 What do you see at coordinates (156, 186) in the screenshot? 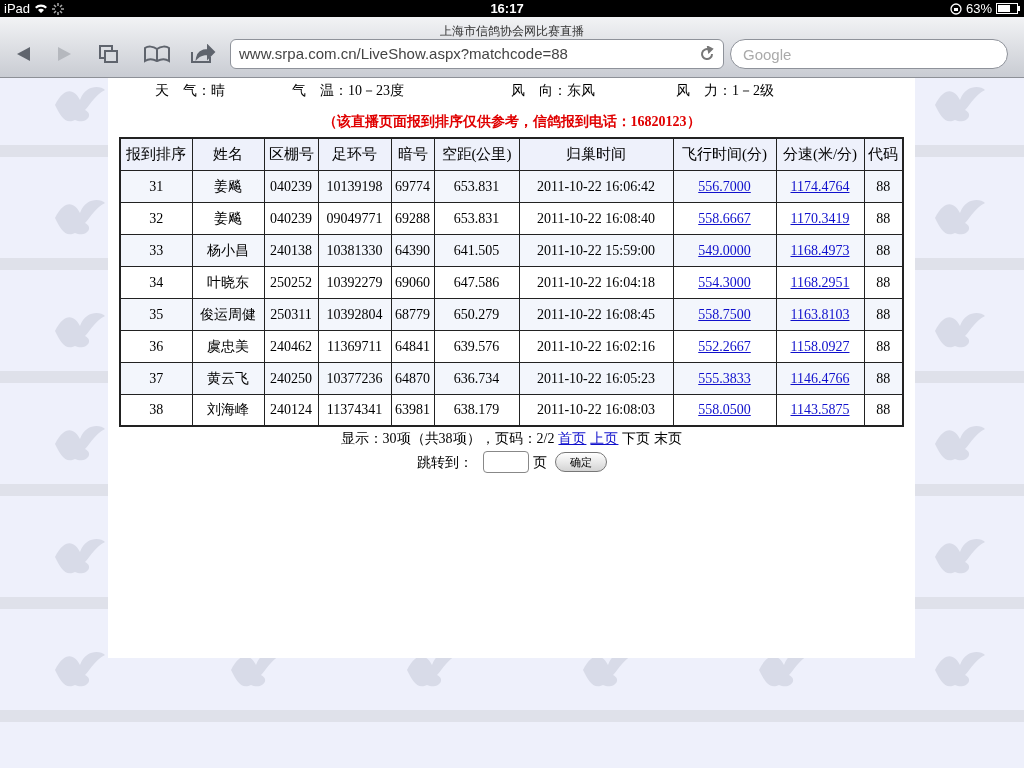
I see `table-cell: 31` at bounding box center [156, 186].